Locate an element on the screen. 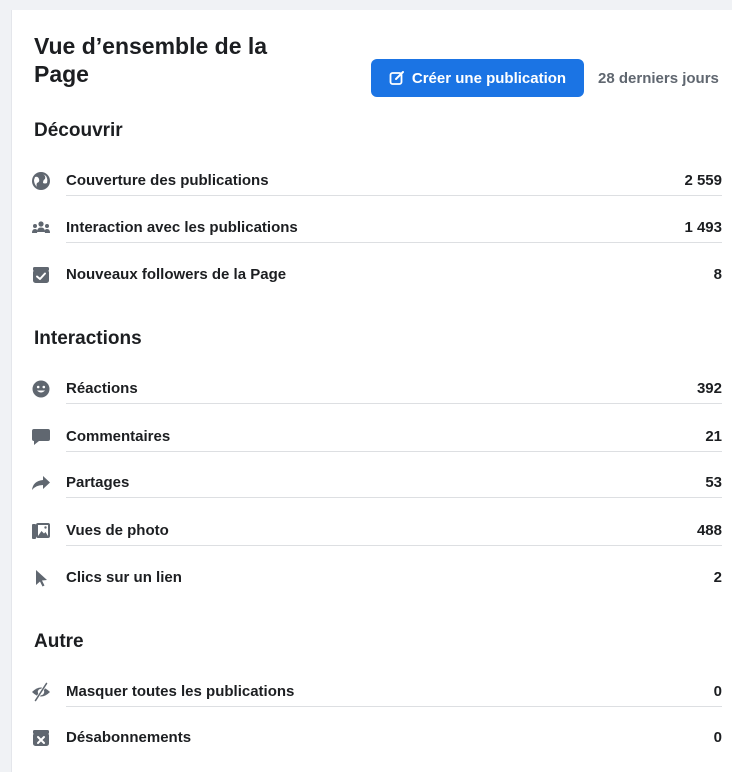 This screenshot has width=732, height=772. section-title-interactions: Interactions is located at coordinates (88, 338).